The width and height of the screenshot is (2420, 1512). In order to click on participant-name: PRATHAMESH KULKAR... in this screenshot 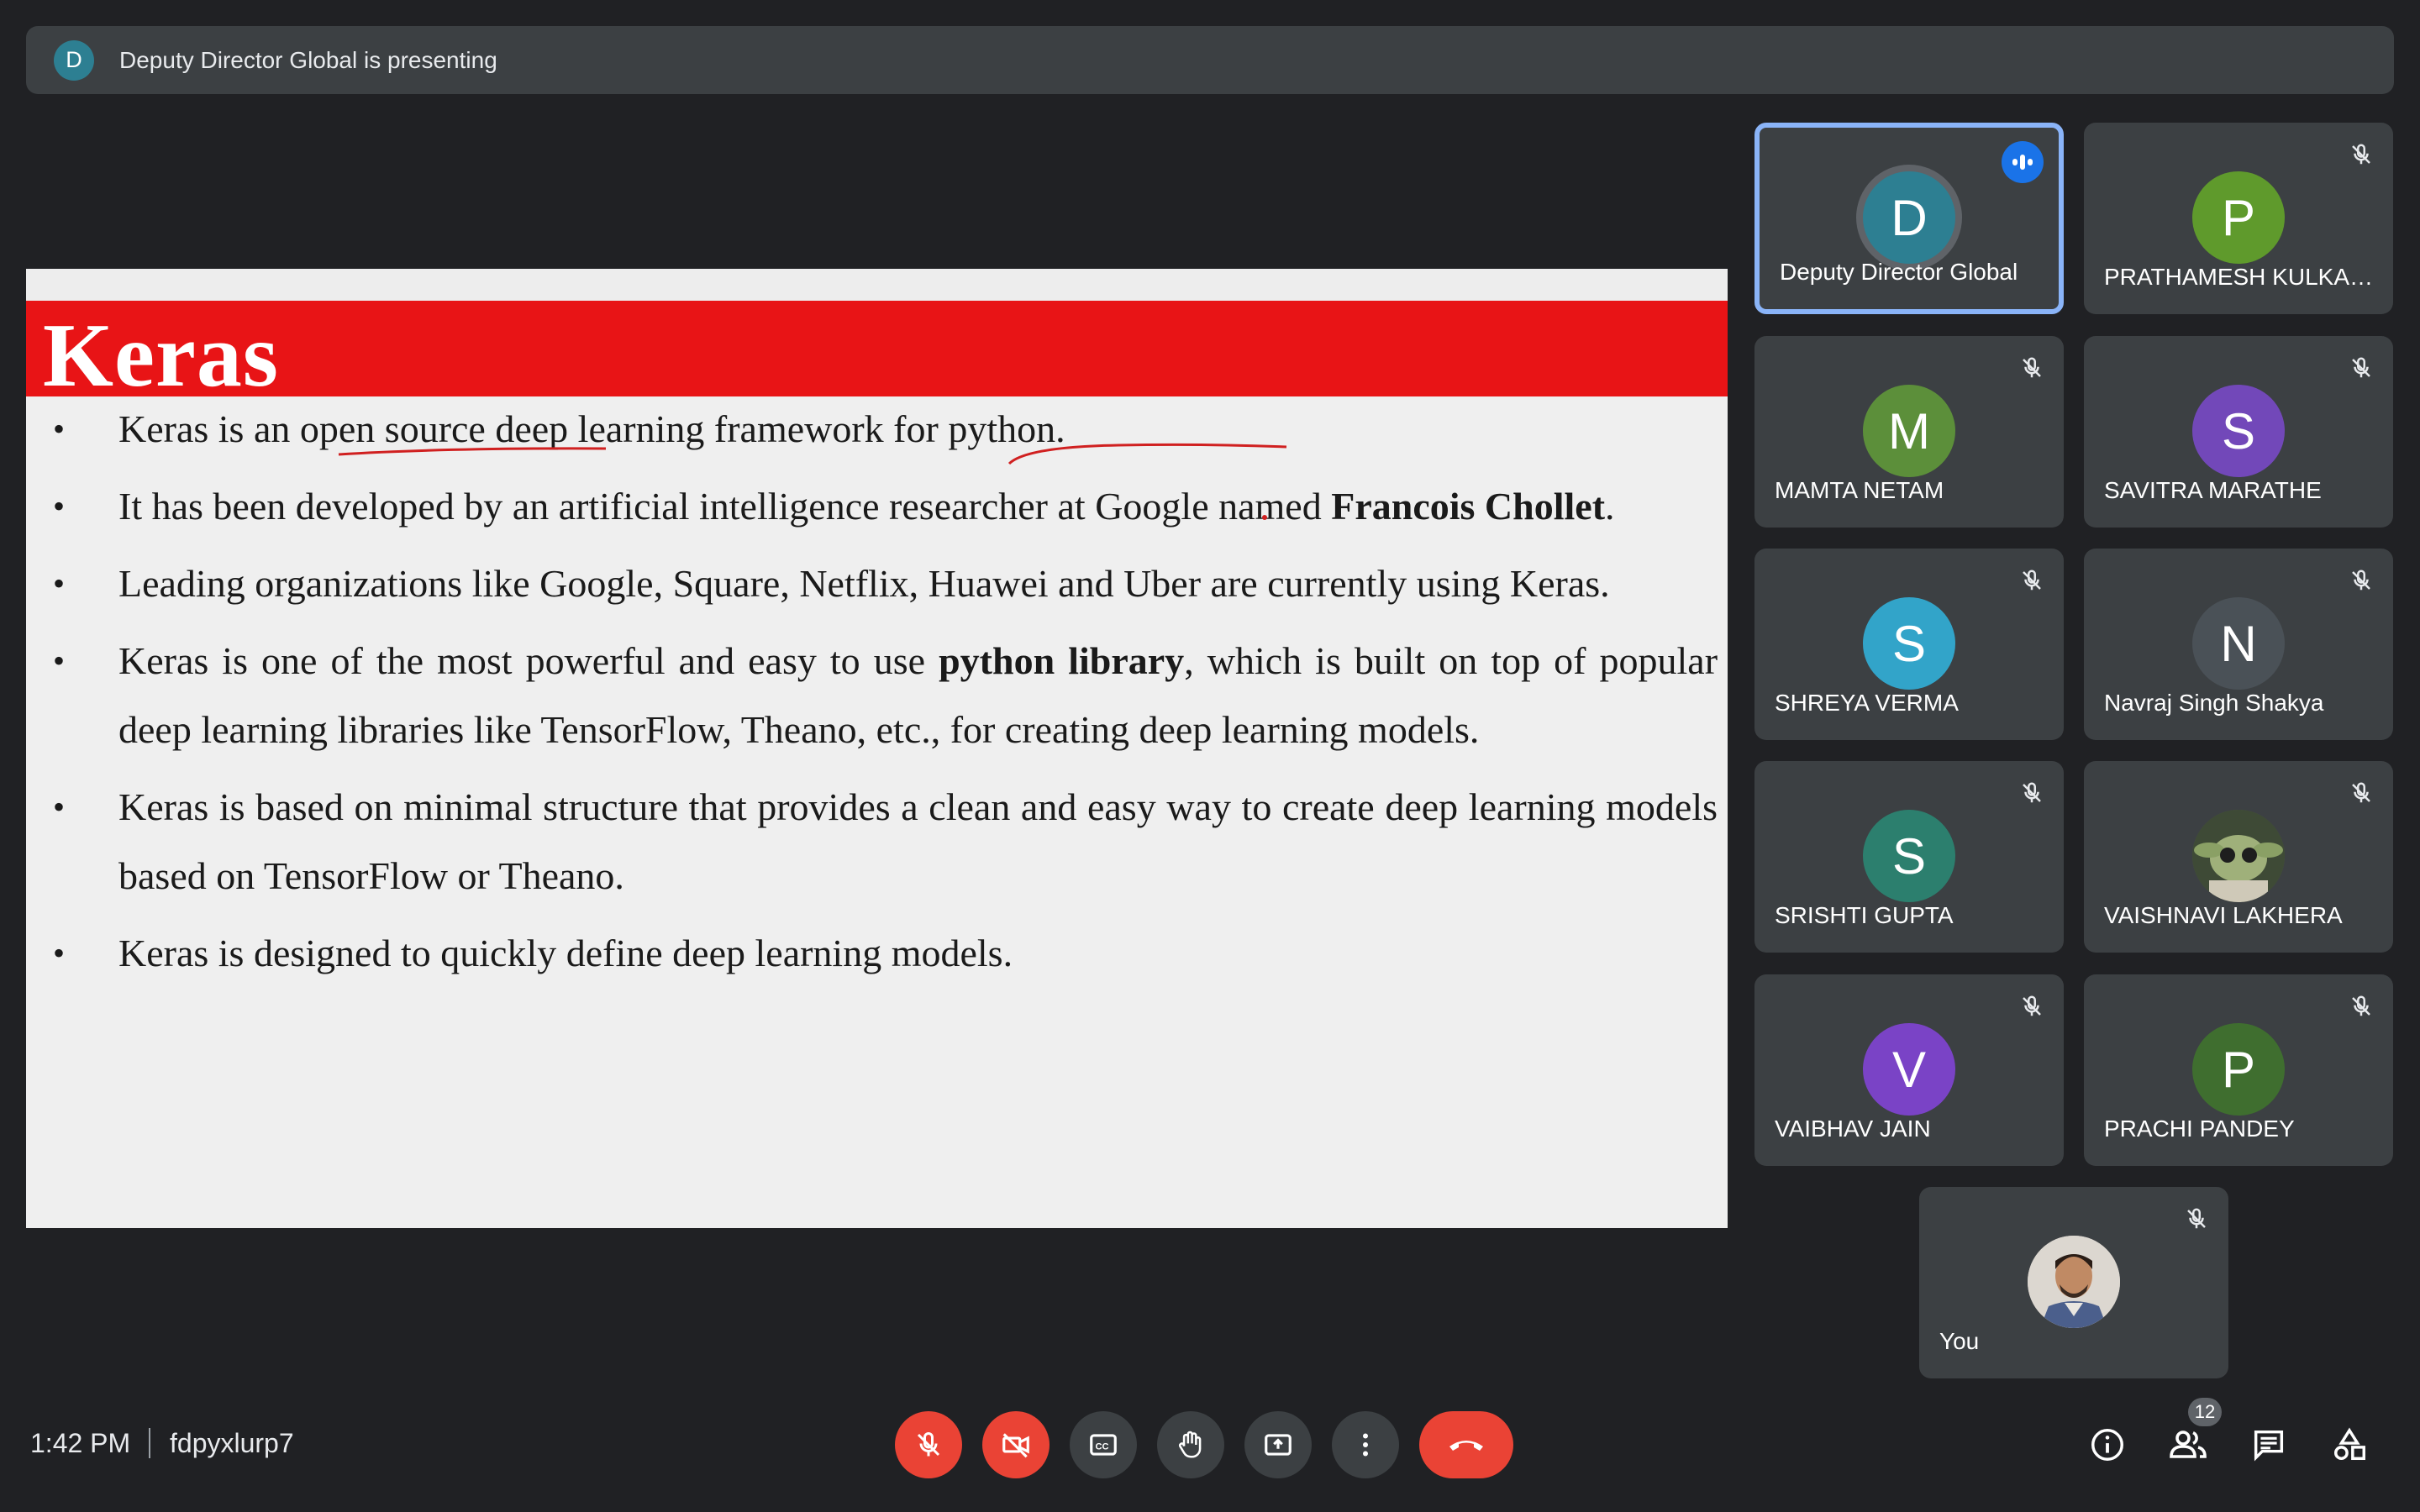, I will do `click(2241, 277)`.